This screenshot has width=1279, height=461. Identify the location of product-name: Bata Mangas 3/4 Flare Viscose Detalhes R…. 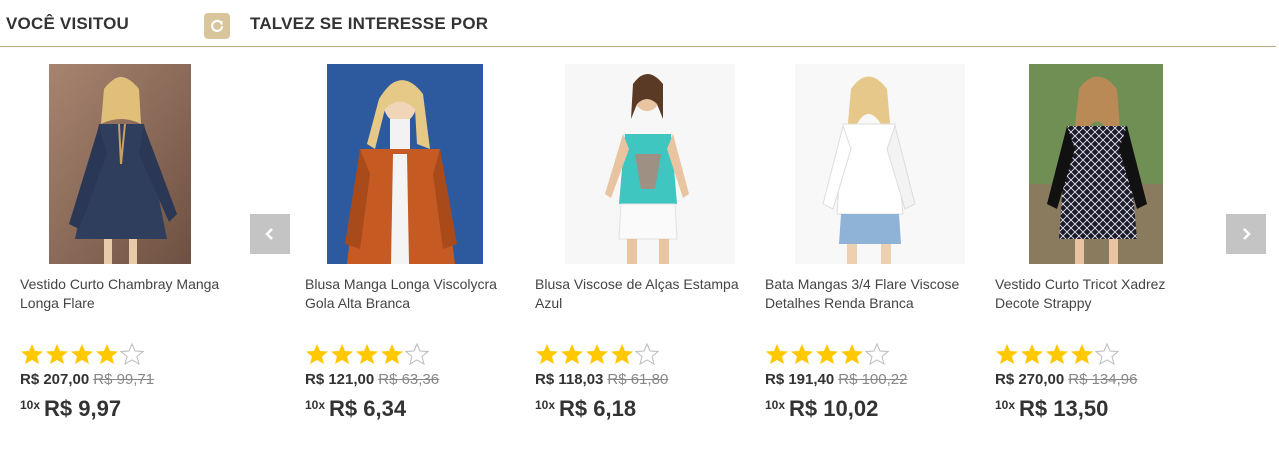
(870, 294).